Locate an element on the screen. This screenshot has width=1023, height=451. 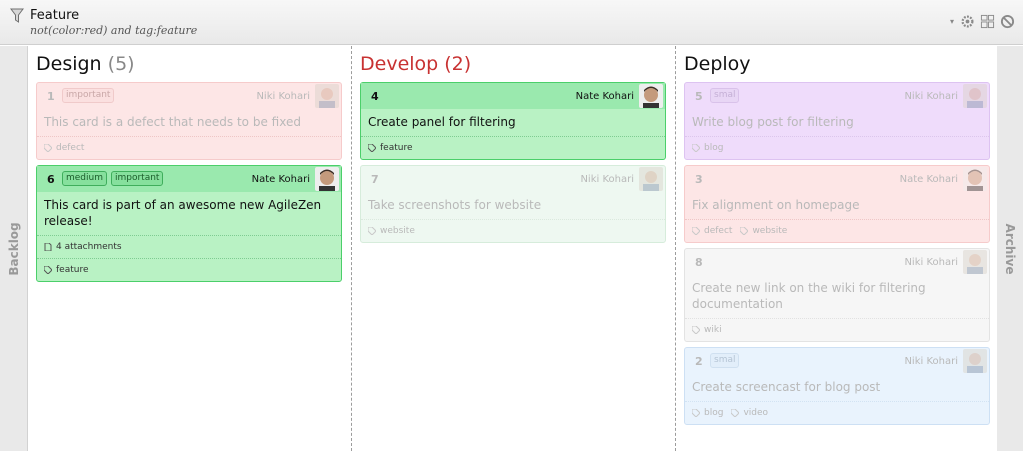
column-title: Deploy is located at coordinates (836, 64).